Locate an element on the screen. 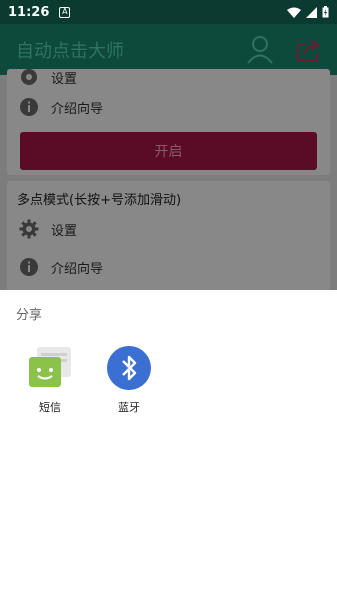 Image resolution: width=337 pixels, height=600 pixels. guide-label: 介绍向导 is located at coordinates (77, 109).